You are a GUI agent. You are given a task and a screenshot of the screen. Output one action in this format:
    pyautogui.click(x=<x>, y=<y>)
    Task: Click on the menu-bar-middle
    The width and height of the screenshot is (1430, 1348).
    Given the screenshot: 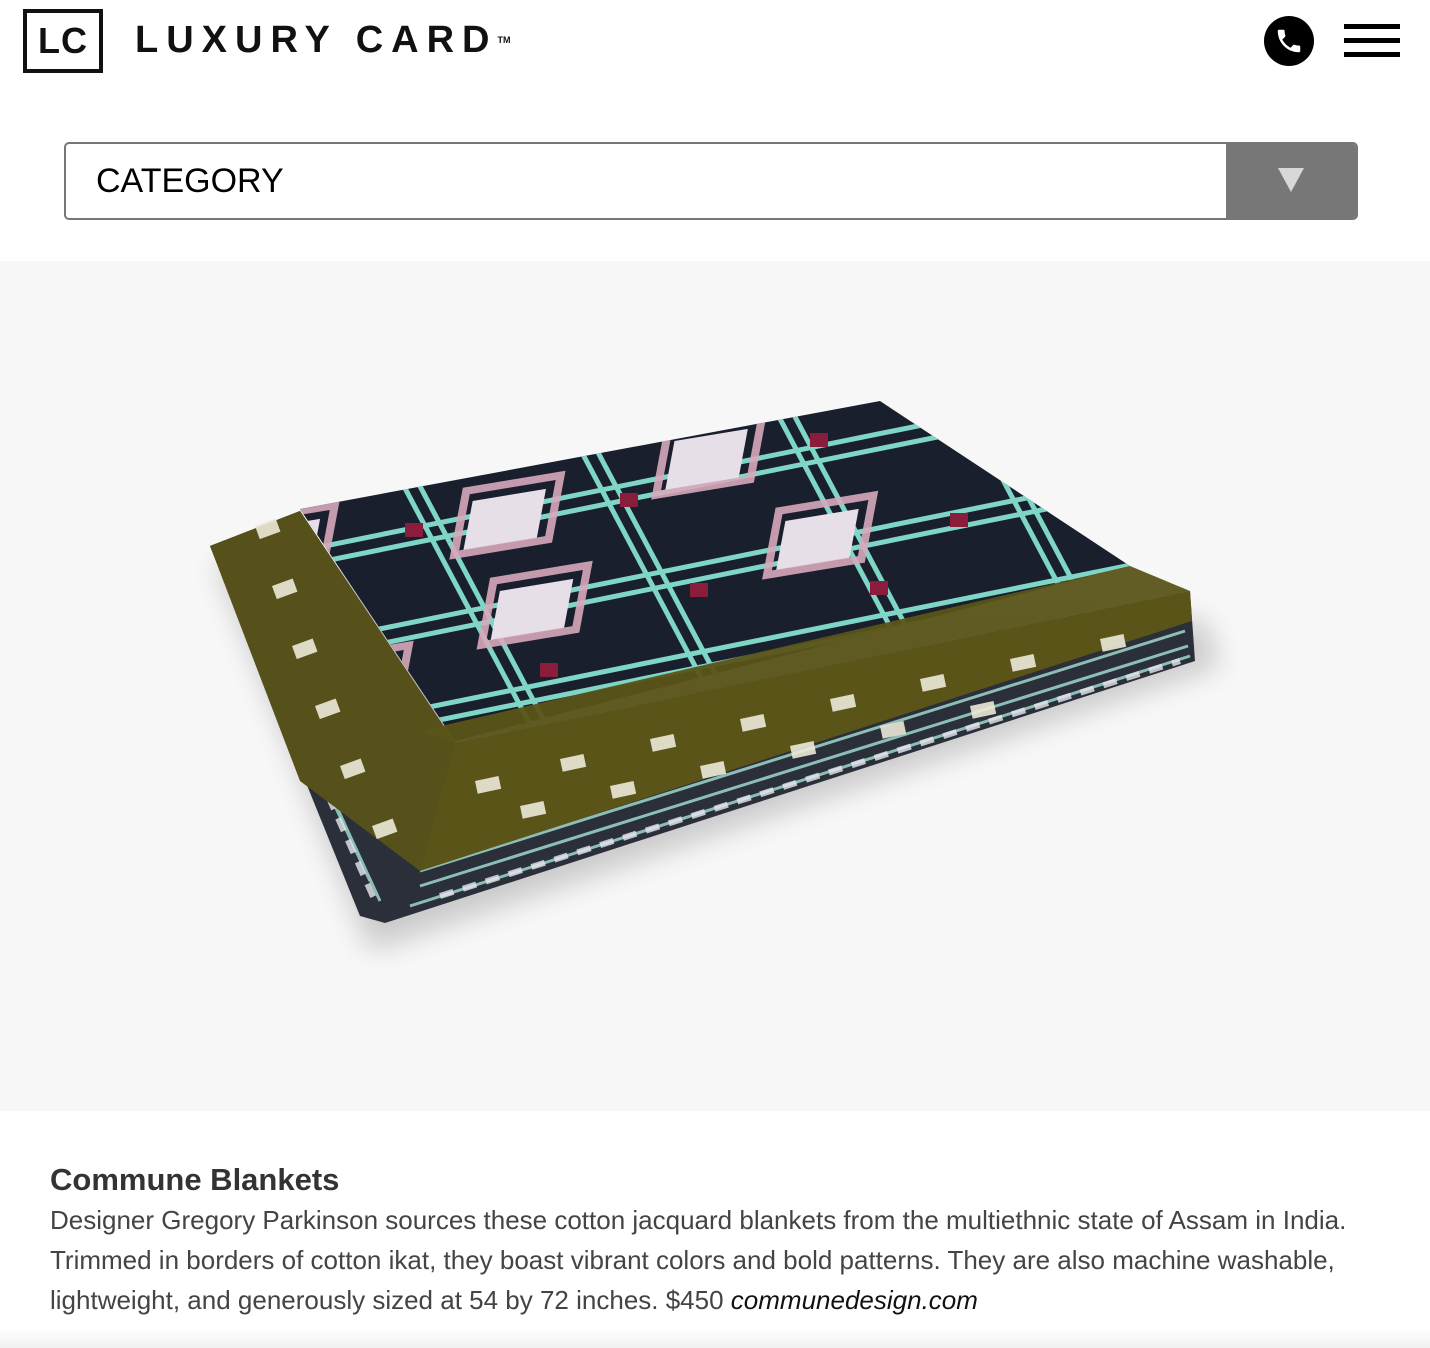 What is the action you would take?
    pyautogui.click(x=1372, y=40)
    